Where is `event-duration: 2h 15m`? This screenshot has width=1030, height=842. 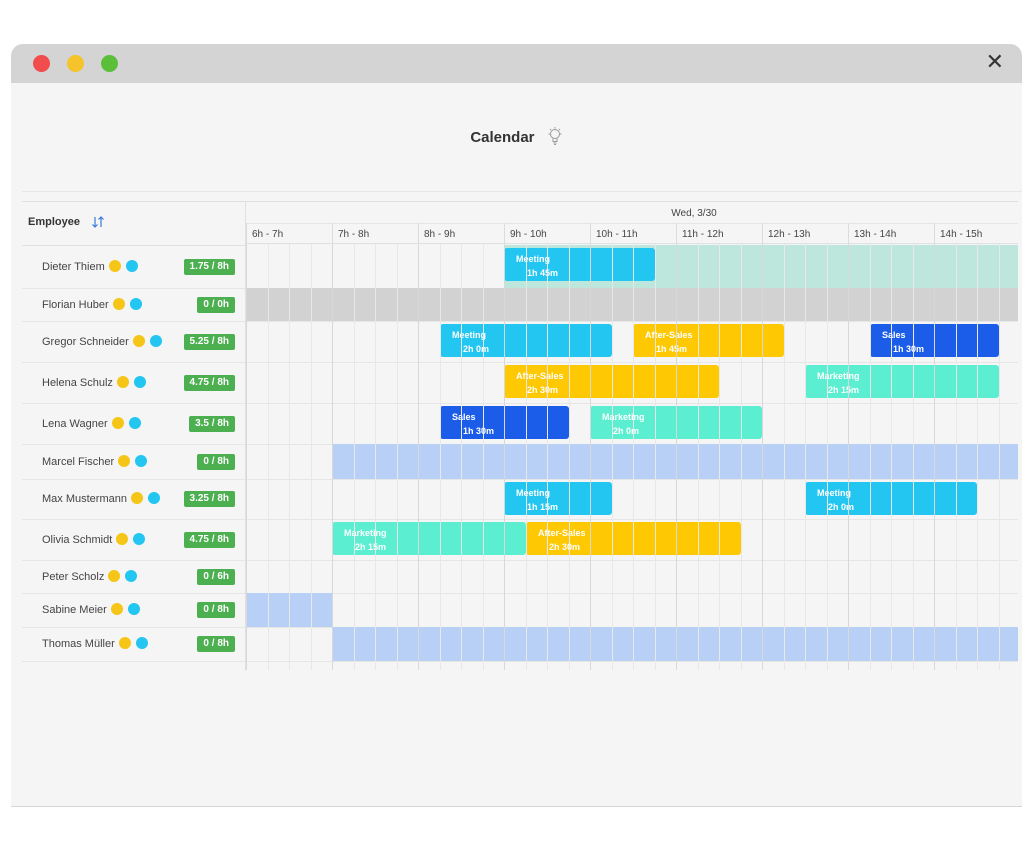 event-duration: 2h 15m is located at coordinates (844, 390).